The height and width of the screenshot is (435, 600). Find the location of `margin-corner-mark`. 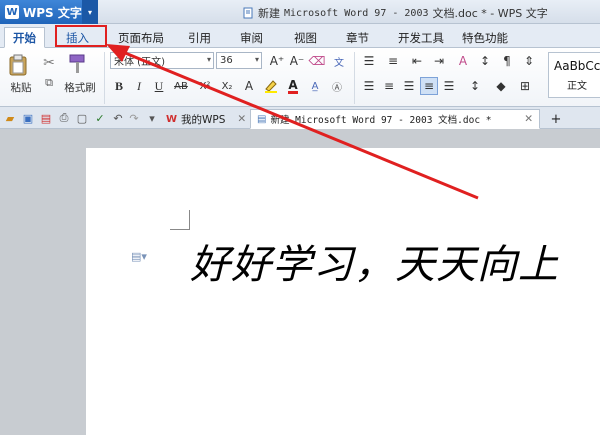

margin-corner-mark is located at coordinates (180, 220).